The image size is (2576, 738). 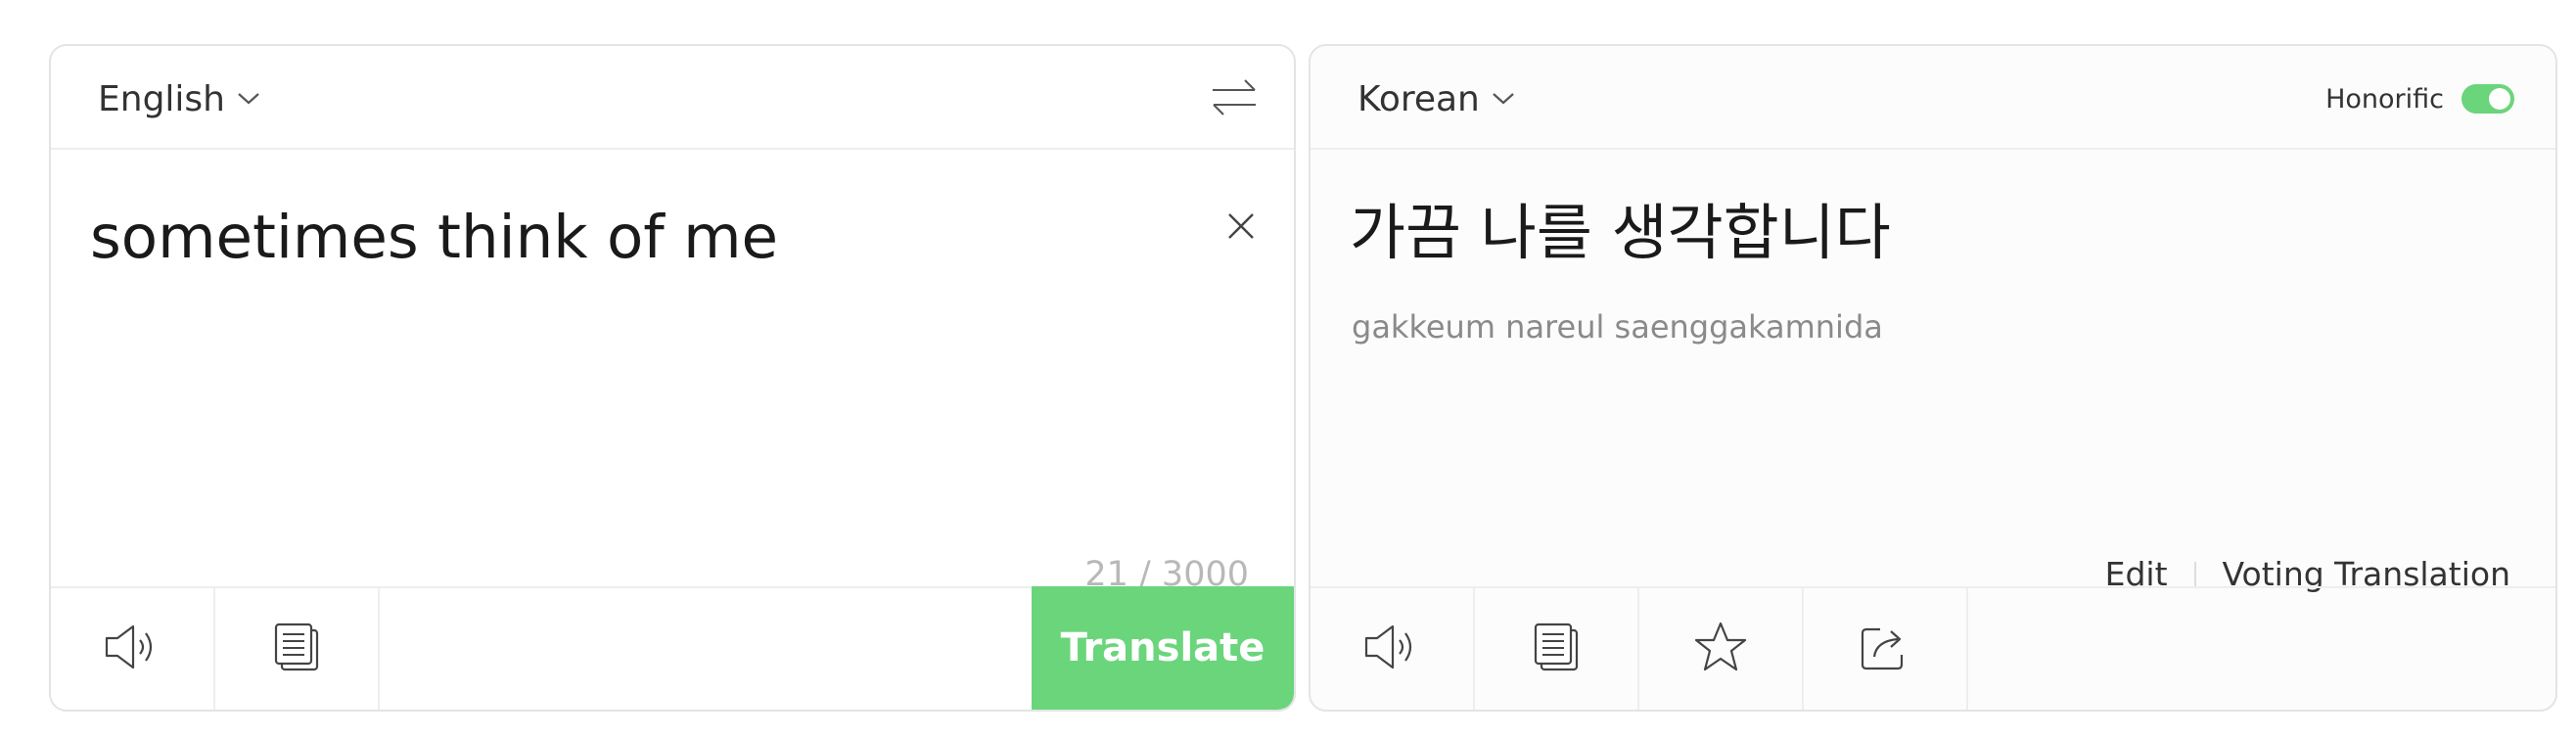 I want to click on share-icon, so click(x=1885, y=649).